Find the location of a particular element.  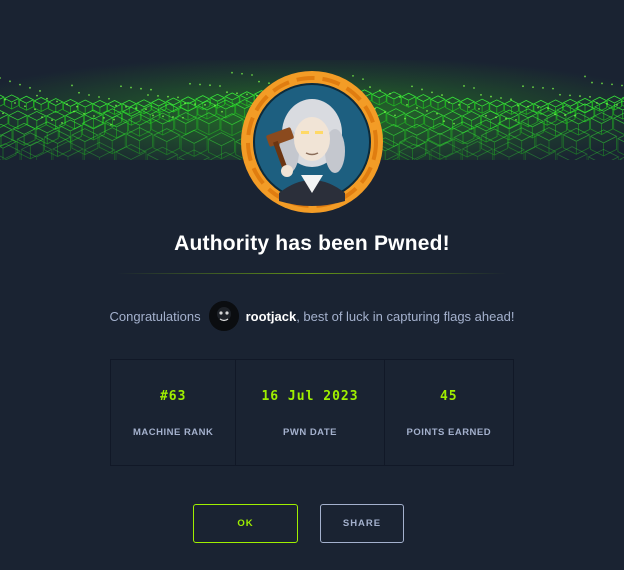

page-title: Authority has been Pwned! is located at coordinates (312, 243).